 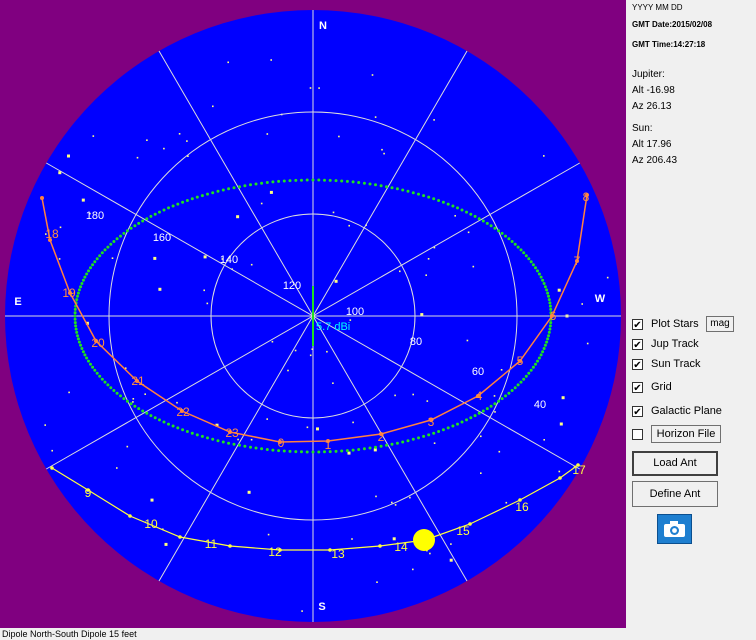 What do you see at coordinates (665, 324) in the screenshot?
I see `plot-stars-checkbox: ✔ Plot Stars` at bounding box center [665, 324].